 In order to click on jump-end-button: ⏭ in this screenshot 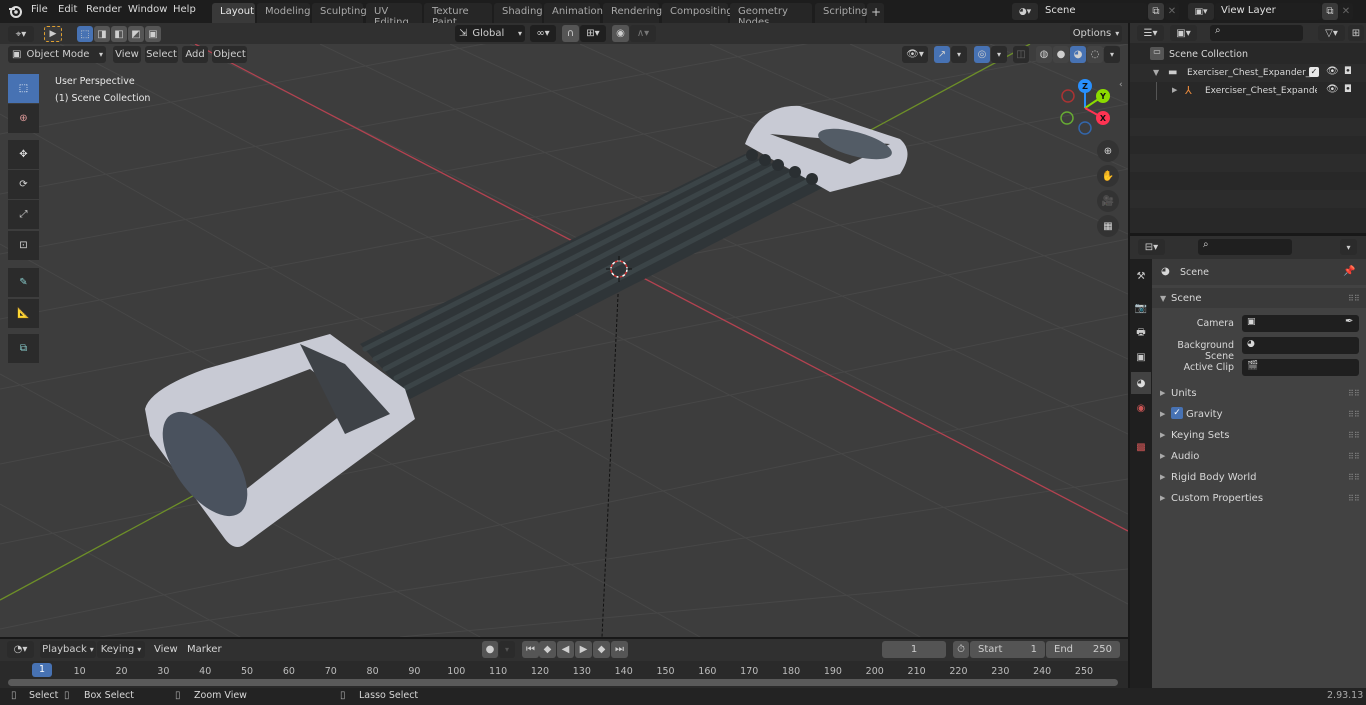, I will do `click(619, 649)`.